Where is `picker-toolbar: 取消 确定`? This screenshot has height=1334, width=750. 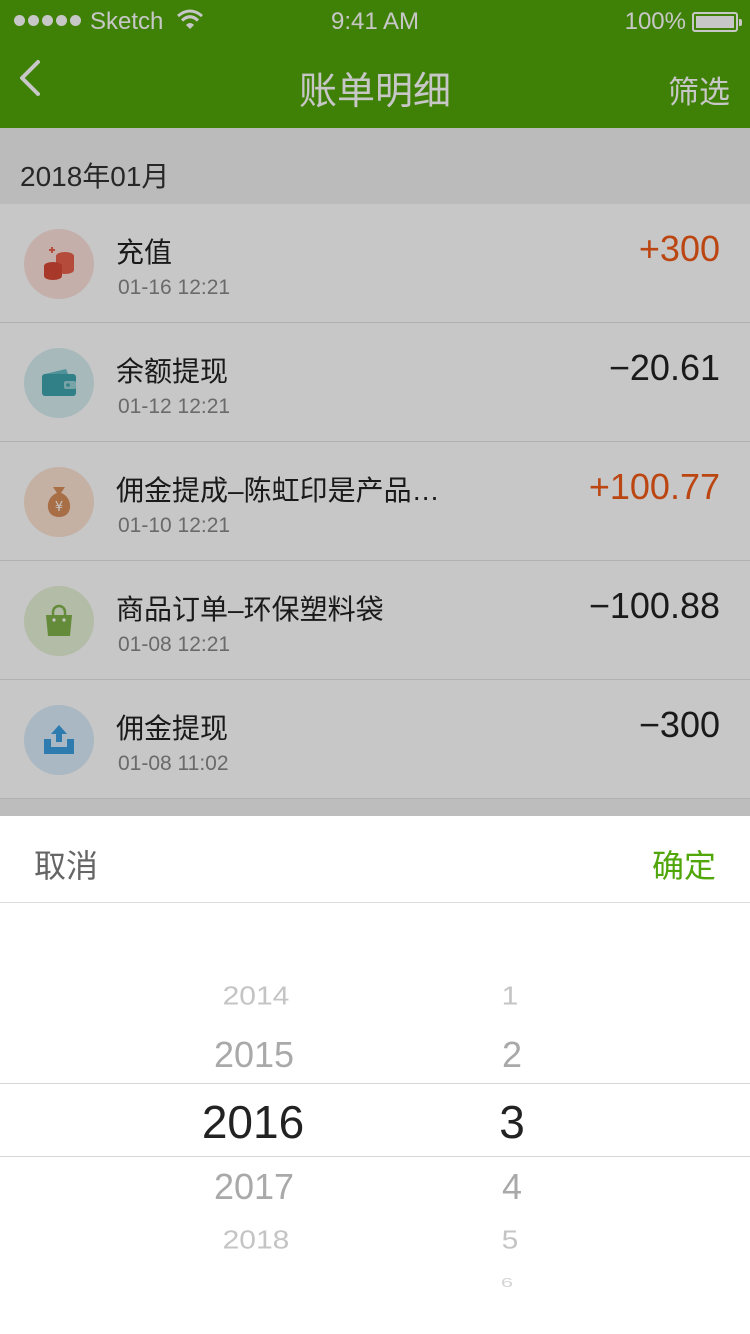 picker-toolbar: 取消 确定 is located at coordinates (375, 859).